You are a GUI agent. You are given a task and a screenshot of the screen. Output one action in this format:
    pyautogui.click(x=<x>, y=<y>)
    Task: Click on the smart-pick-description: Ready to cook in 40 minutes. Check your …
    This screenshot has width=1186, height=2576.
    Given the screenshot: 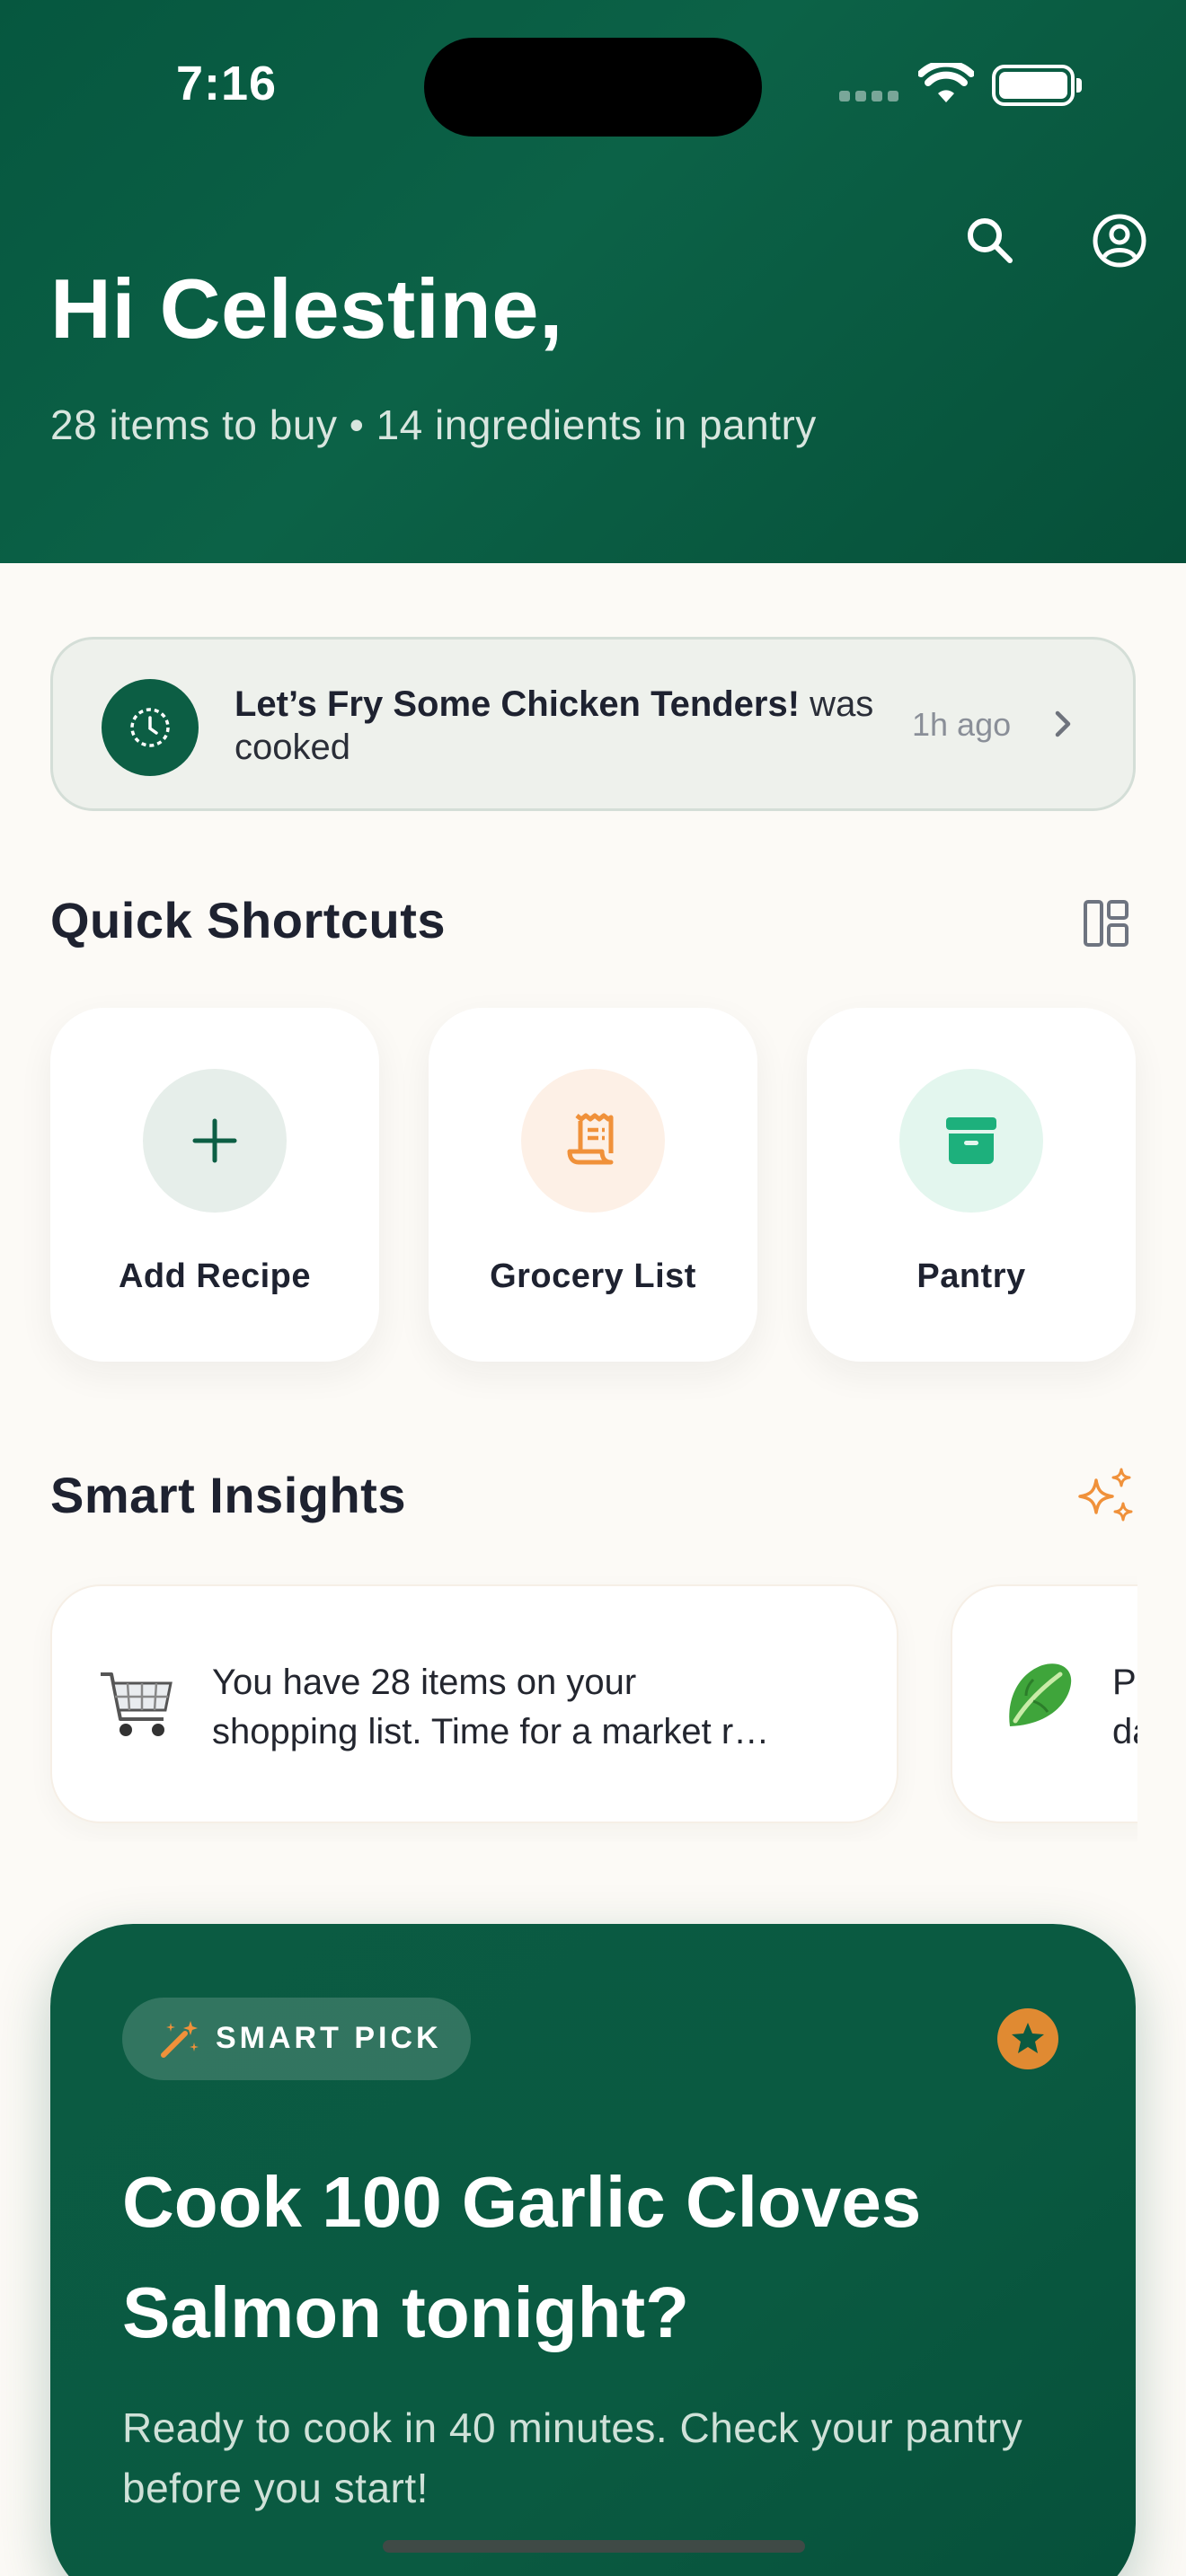 What is the action you would take?
    pyautogui.click(x=572, y=2457)
    